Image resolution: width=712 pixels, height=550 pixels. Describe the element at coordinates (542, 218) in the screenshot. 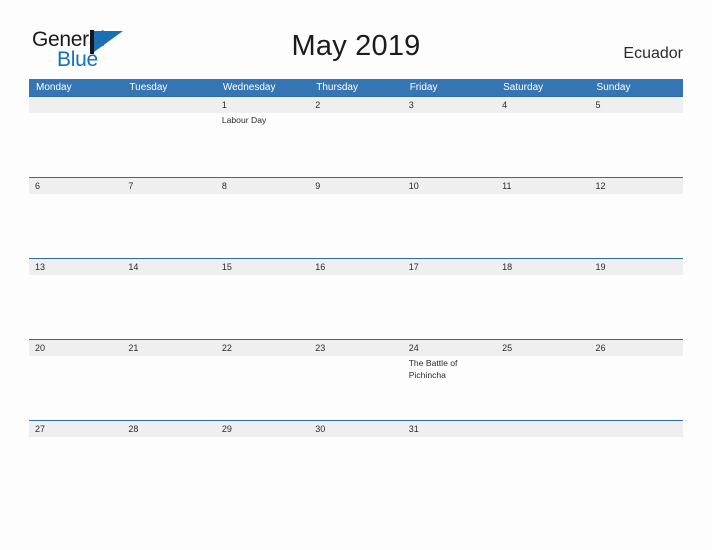

I see `day-cell: 11` at that location.